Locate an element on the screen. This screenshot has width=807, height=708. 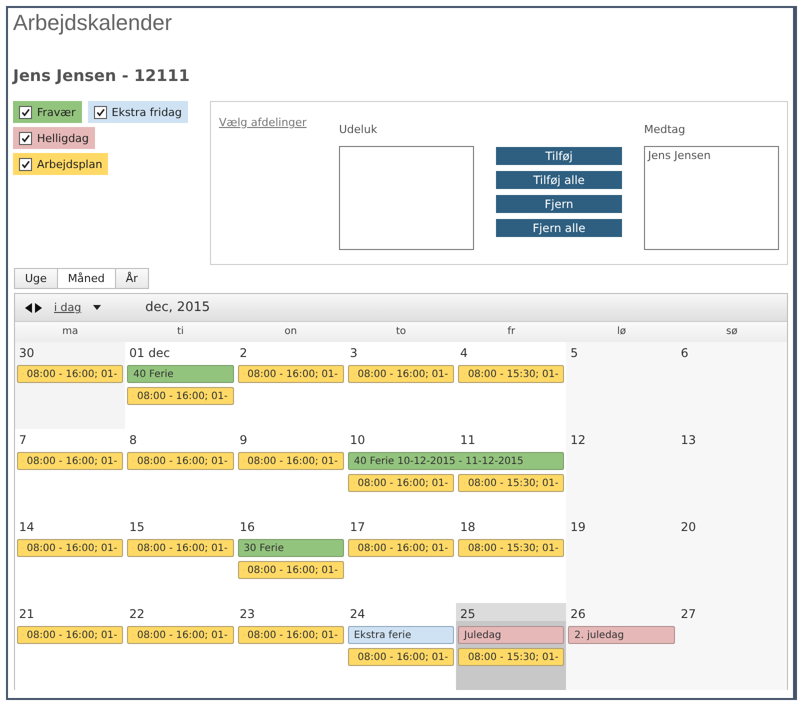
include-list: Jens Jensen is located at coordinates (711, 198).